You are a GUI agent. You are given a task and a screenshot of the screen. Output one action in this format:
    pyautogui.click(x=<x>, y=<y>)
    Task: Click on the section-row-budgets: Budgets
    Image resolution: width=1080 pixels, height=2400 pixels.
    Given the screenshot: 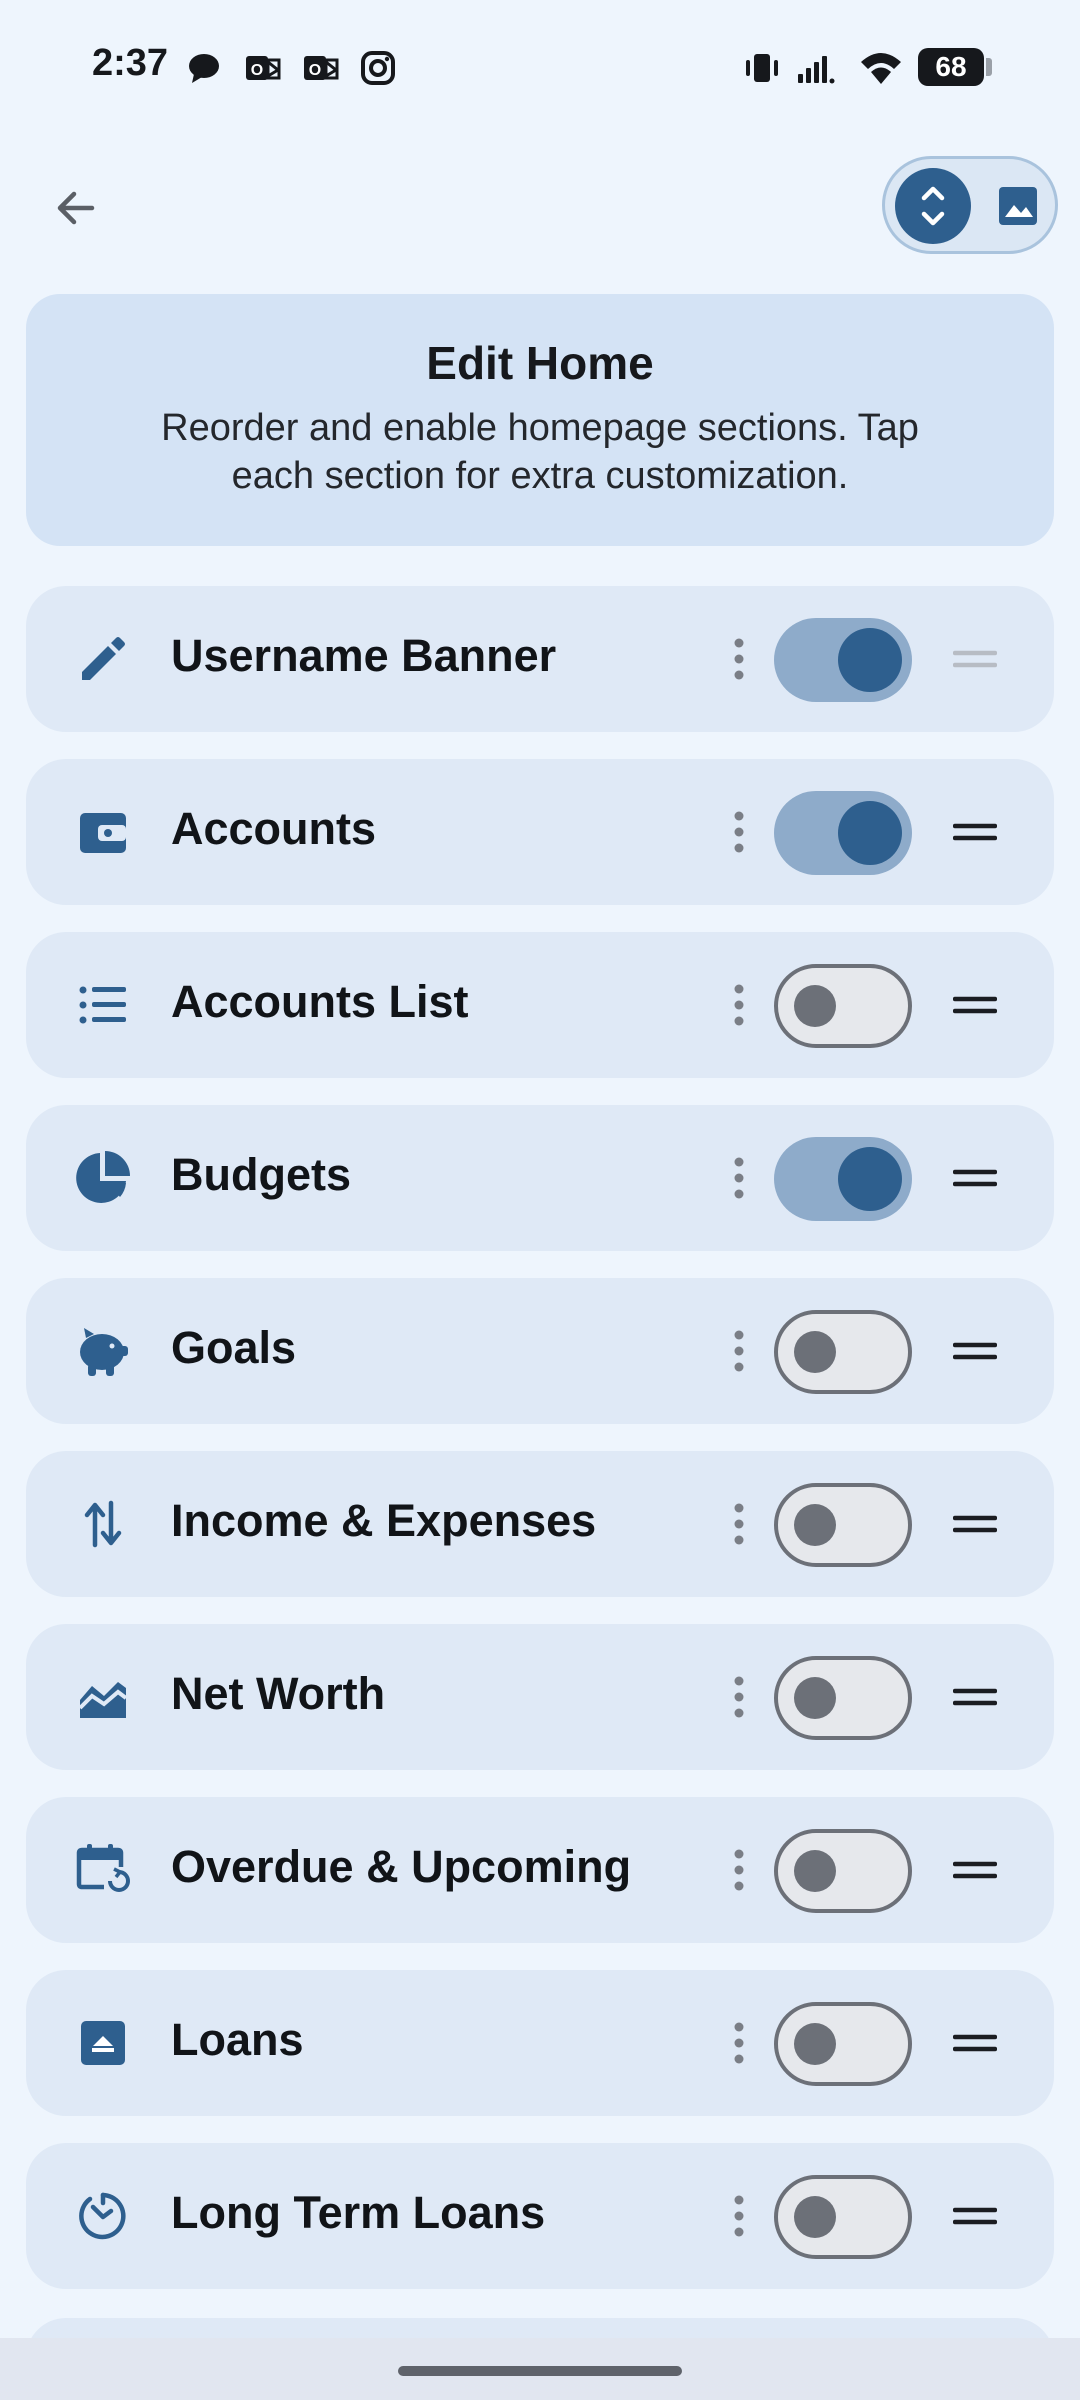 What is the action you would take?
    pyautogui.click(x=540, y=1178)
    